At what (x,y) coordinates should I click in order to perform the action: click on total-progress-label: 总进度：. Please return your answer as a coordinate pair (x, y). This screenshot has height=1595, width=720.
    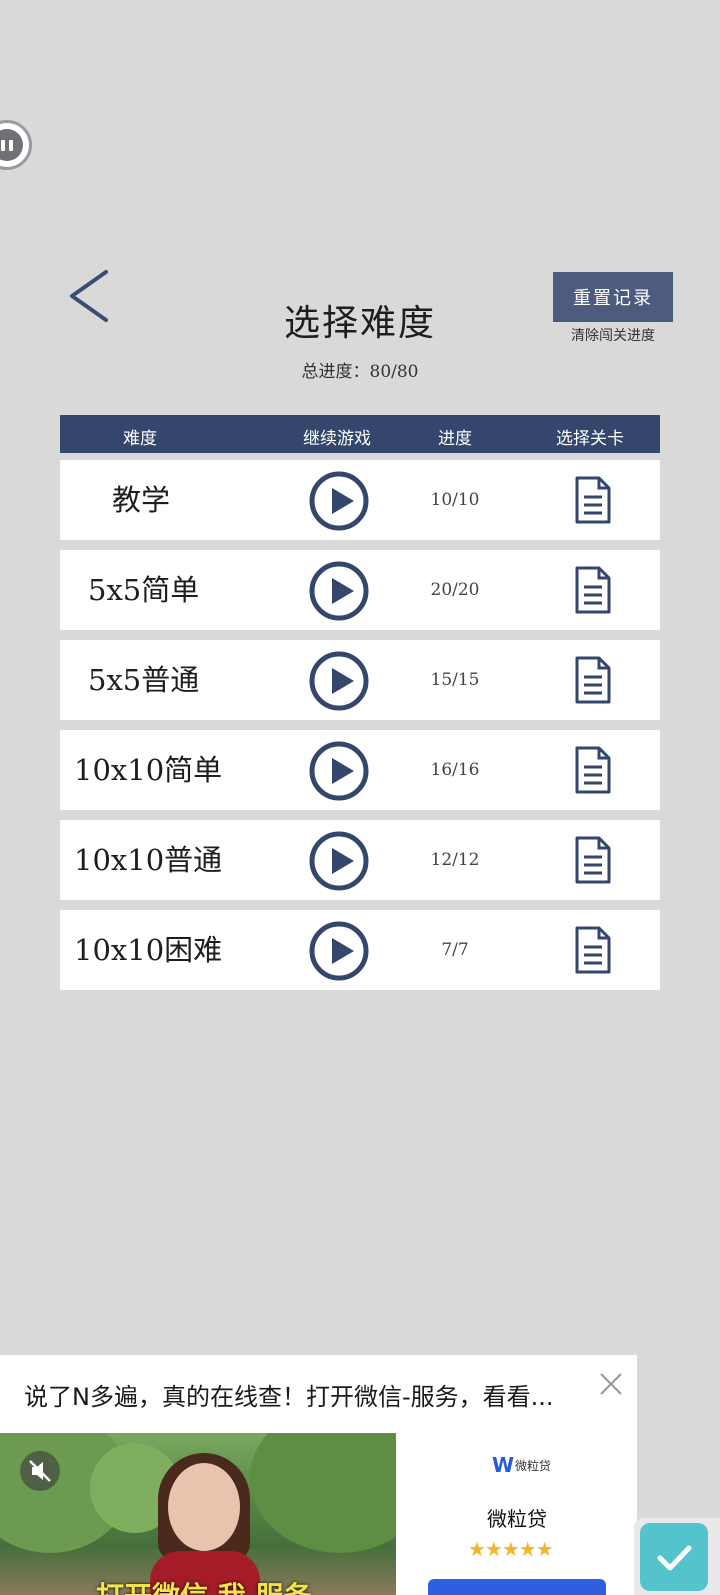
    Looking at the image, I should click on (335, 372).